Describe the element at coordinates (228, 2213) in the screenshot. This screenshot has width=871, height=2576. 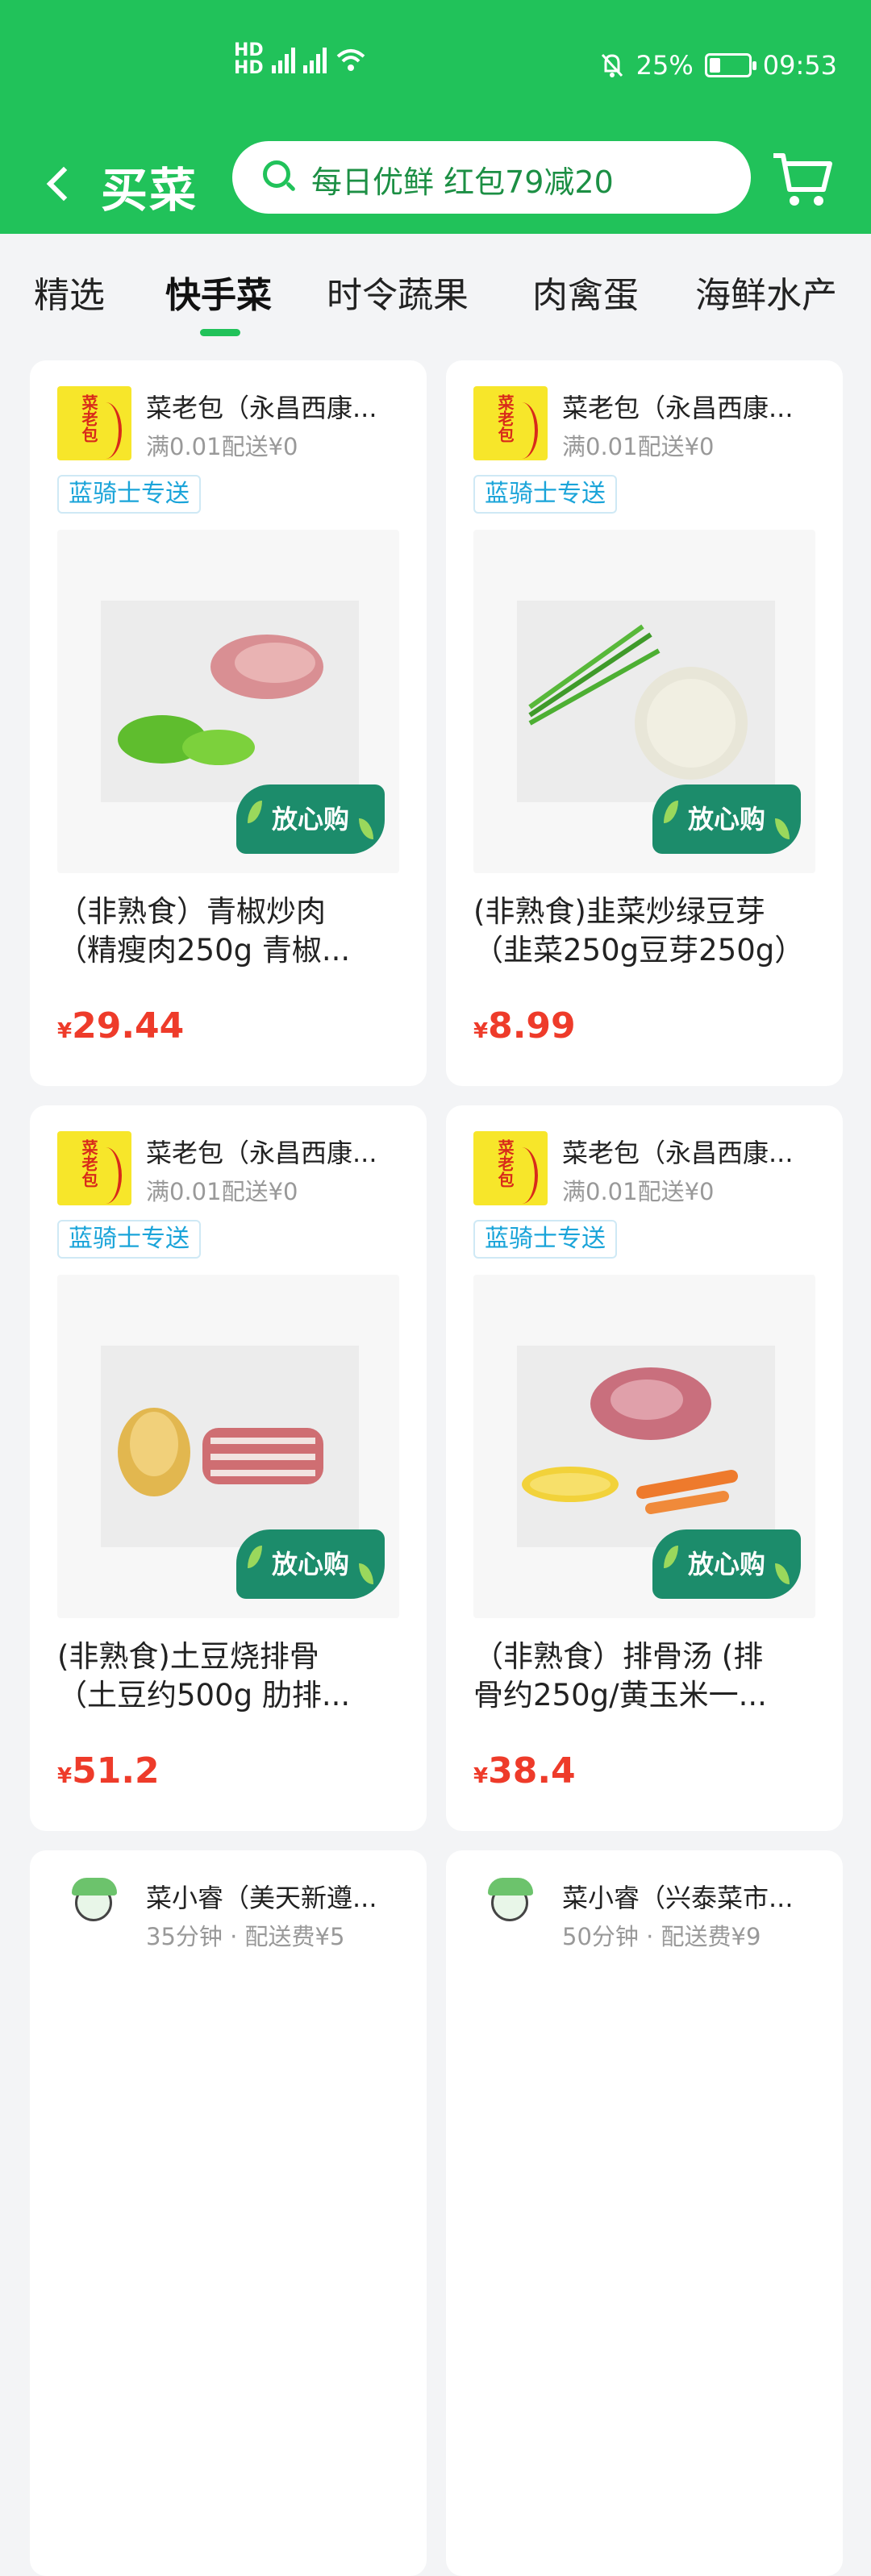
I see `product-card: 菜小睿（美天新遵... 35分钟 · 配送费¥5` at that location.